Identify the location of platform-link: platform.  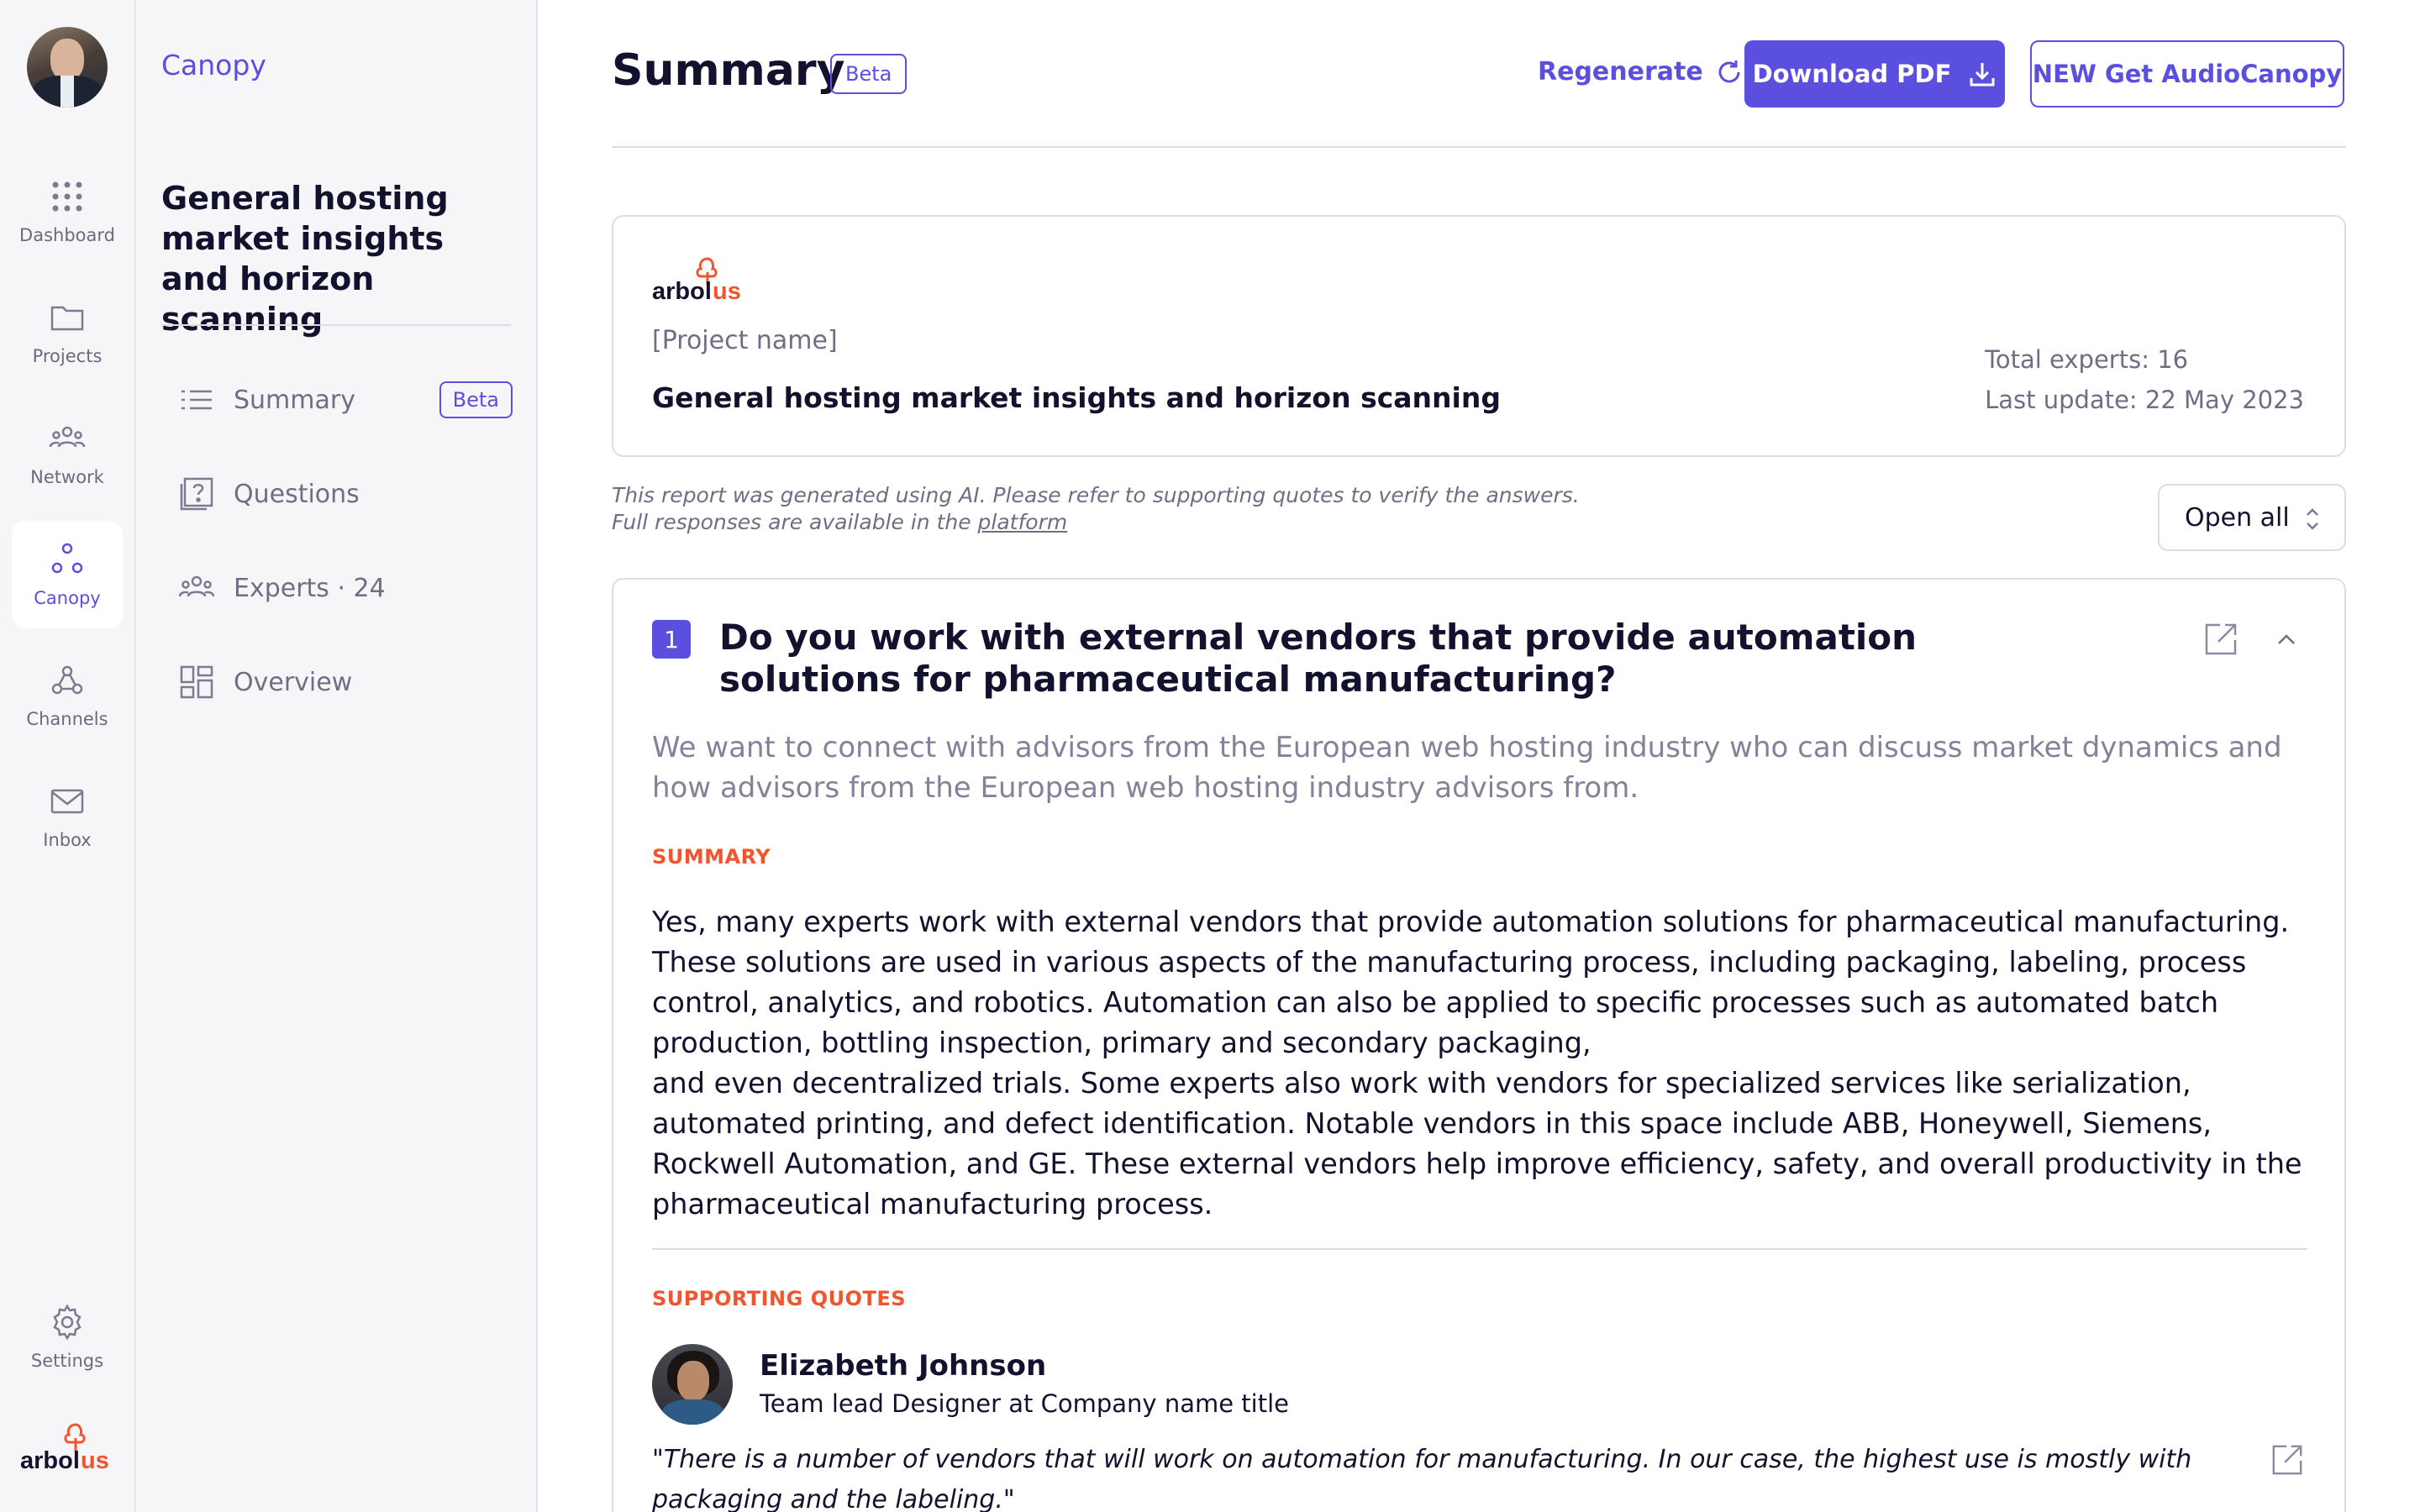
(1023, 522).